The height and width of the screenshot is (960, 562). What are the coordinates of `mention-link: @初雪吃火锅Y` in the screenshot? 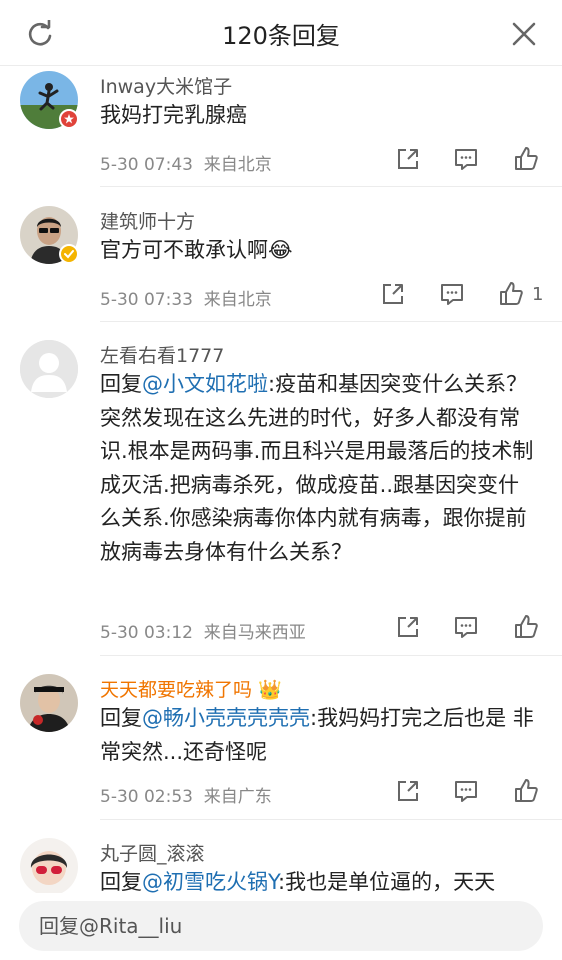 It's located at (210, 881).